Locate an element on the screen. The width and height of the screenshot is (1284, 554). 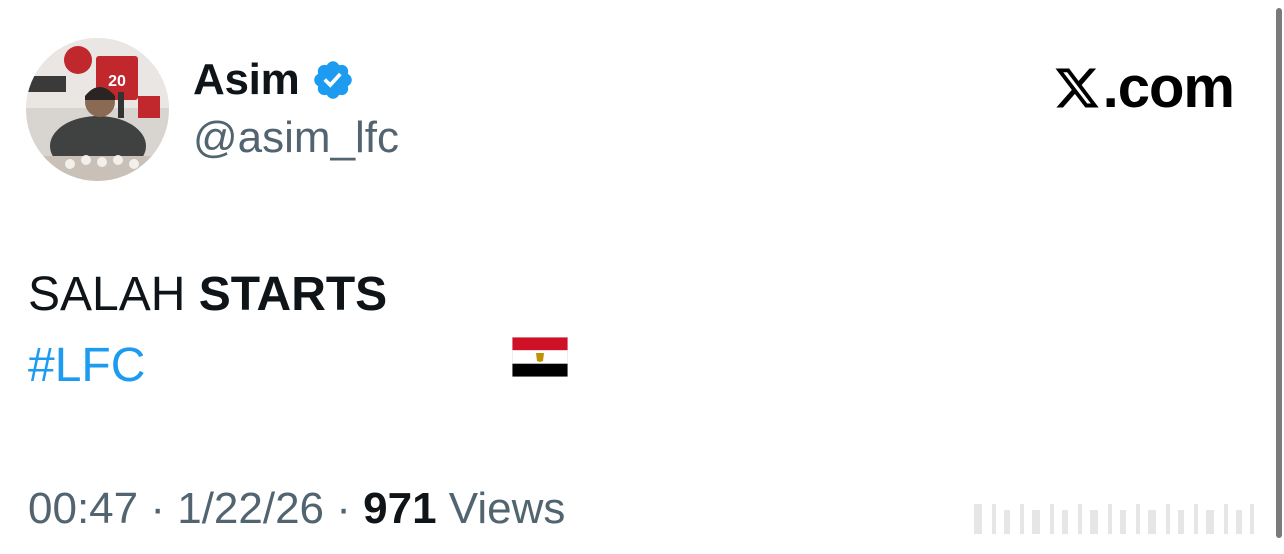
site-logo: .com is located at coordinates (1144, 87).